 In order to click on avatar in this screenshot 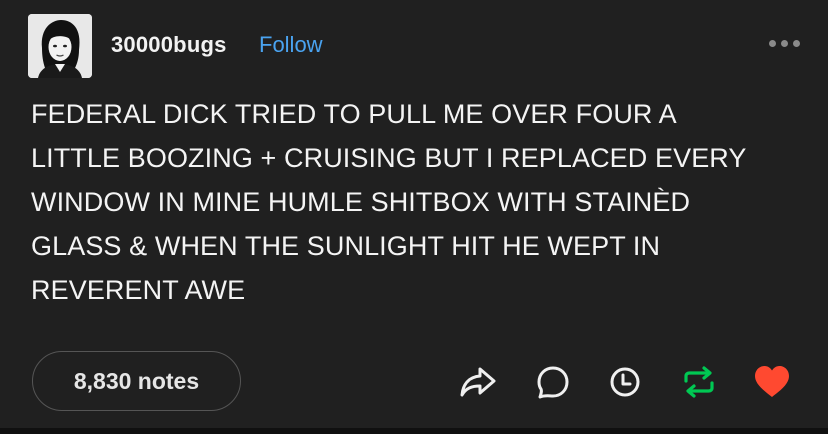, I will do `click(60, 46)`.